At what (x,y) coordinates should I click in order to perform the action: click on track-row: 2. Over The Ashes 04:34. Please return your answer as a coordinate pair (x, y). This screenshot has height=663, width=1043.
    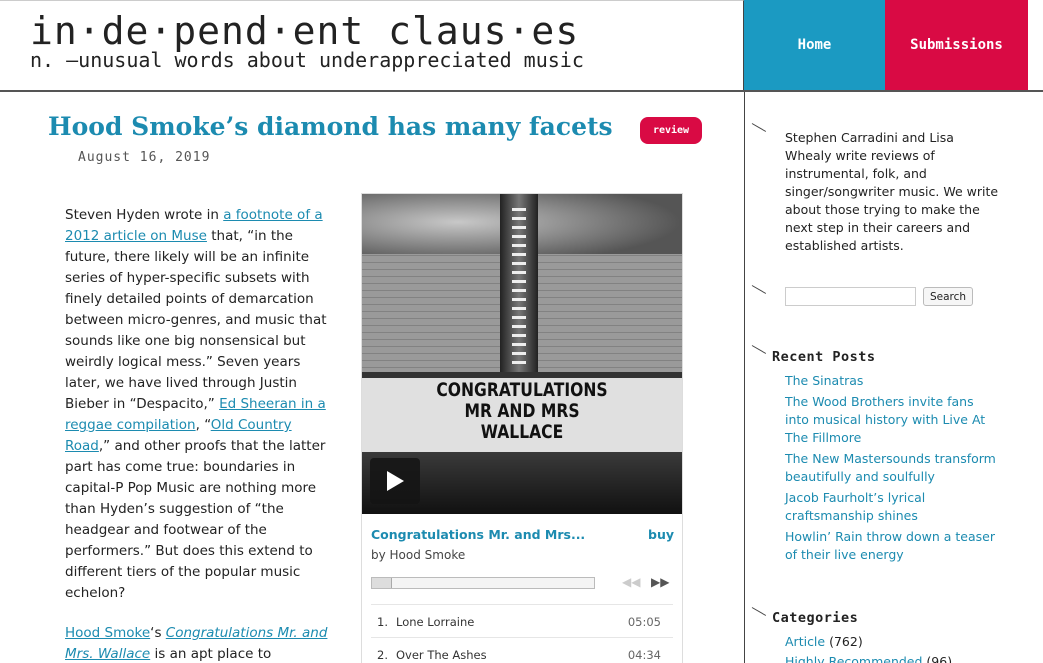
    Looking at the image, I should click on (522, 650).